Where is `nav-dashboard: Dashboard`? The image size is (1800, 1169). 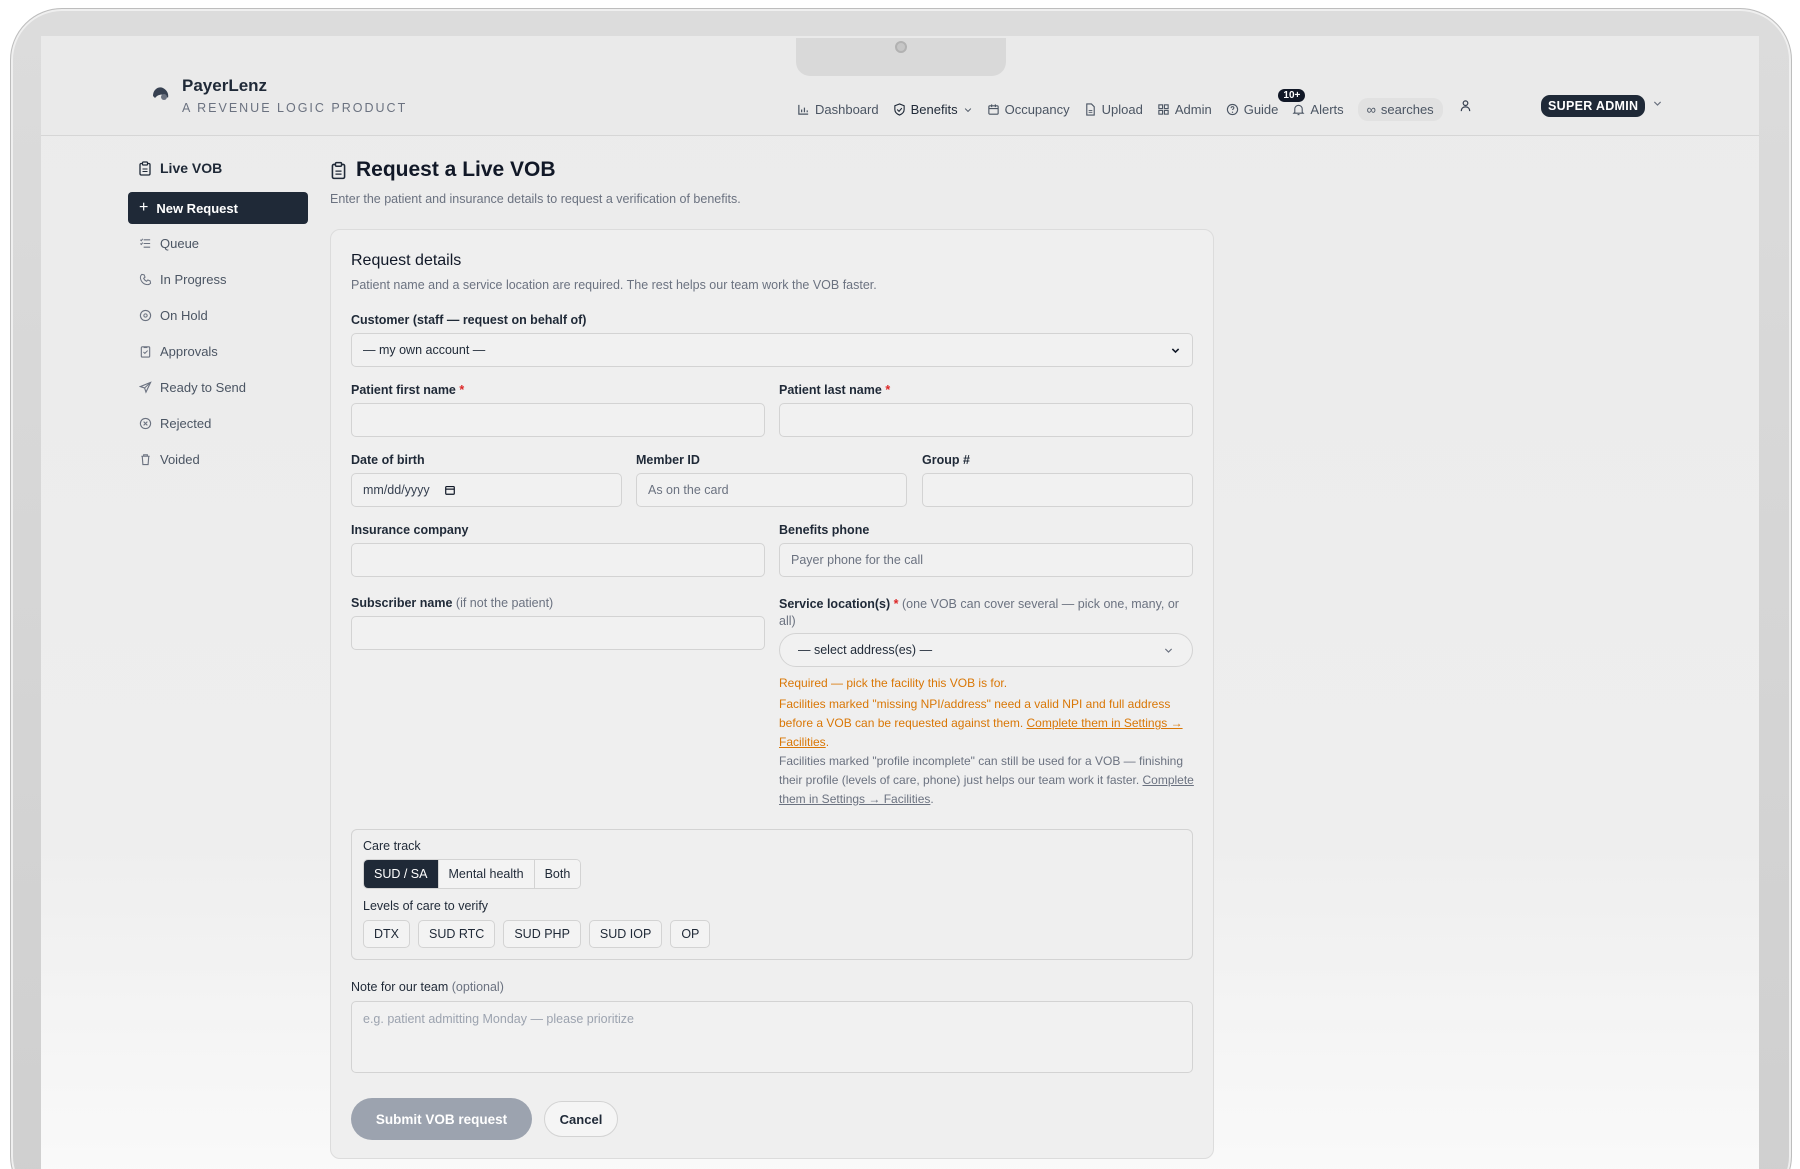
nav-dashboard: Dashboard is located at coordinates (838, 109).